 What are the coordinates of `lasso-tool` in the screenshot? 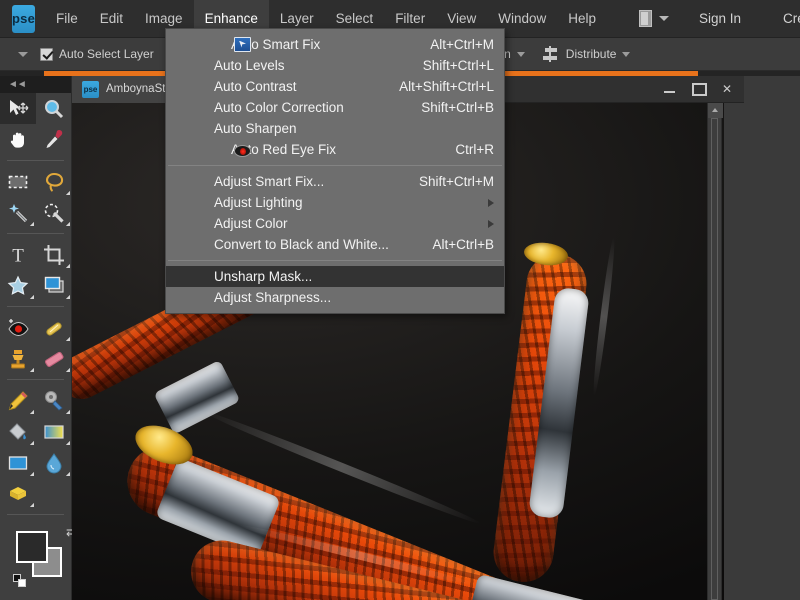 It's located at (54, 181).